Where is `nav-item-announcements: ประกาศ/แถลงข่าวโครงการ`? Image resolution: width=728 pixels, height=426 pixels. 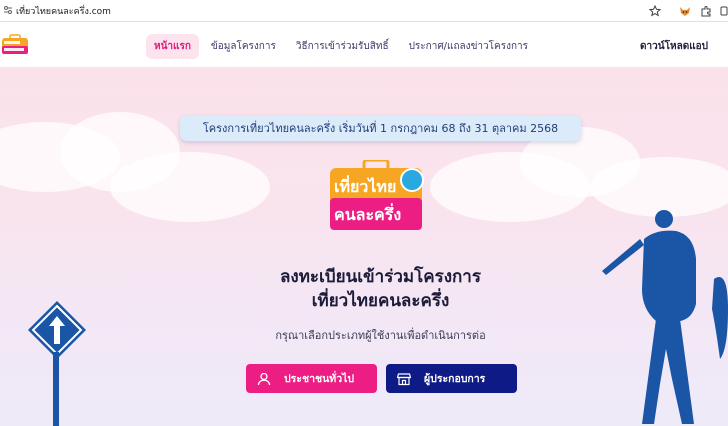
nav-item-announcements: ประกาศ/แถลงข่าวโครงการ is located at coordinates (468, 46).